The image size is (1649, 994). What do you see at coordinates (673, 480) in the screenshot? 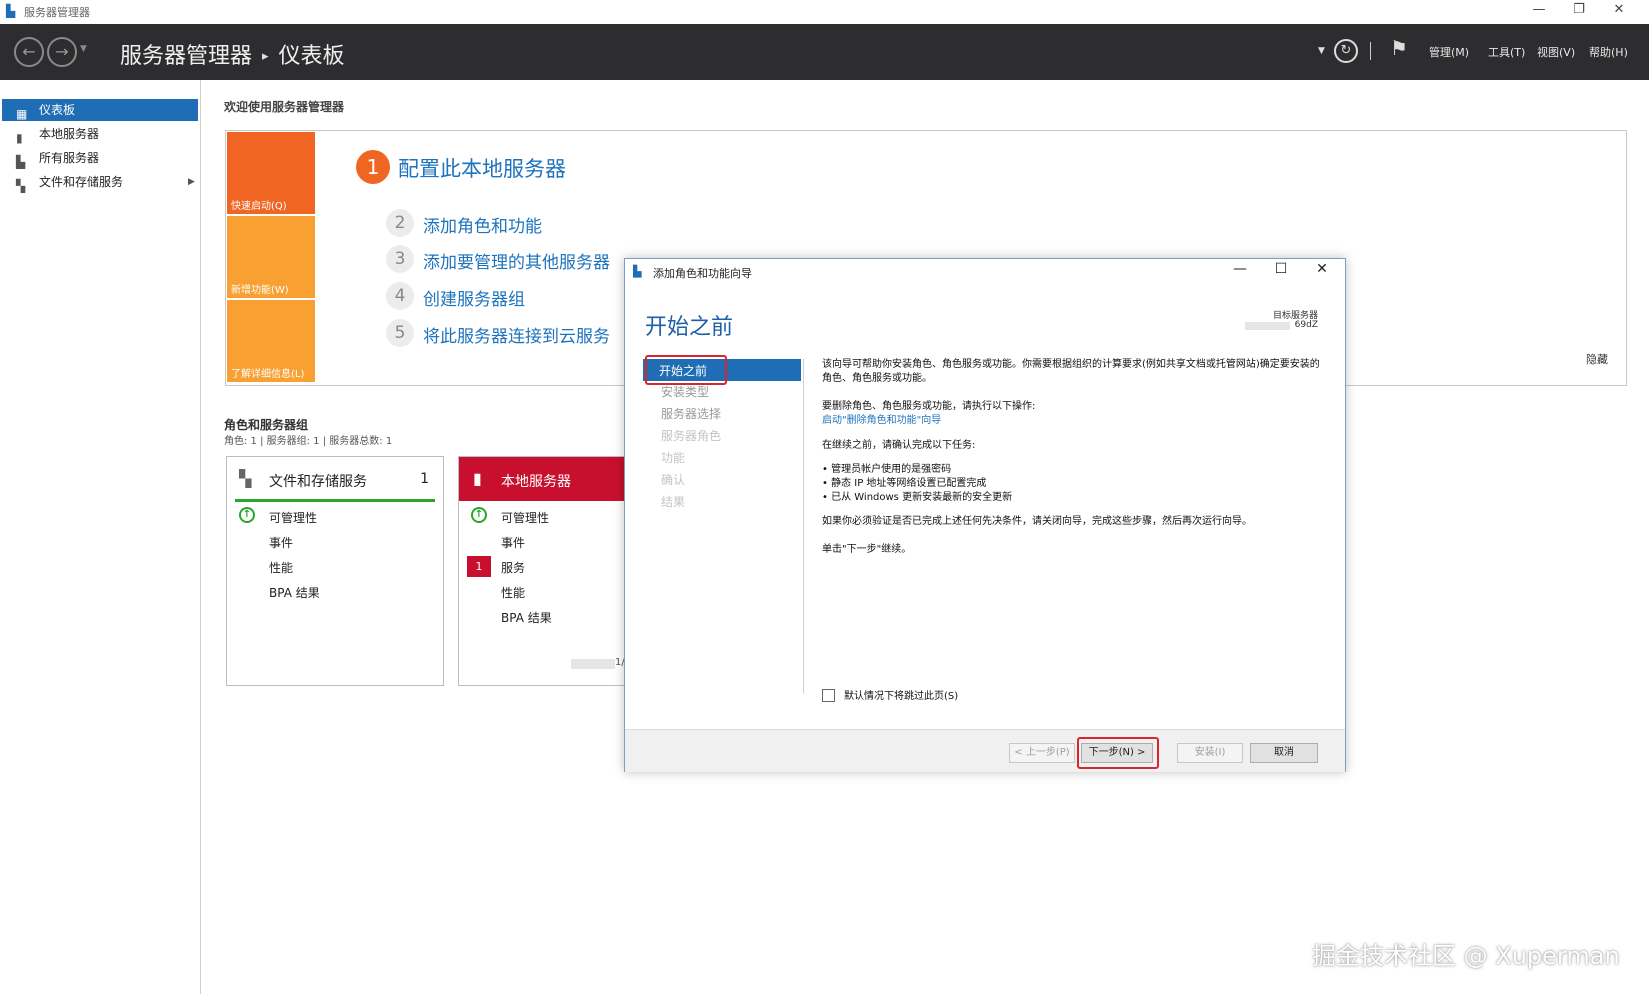
I see `wizard-nav-confirmation: 确认` at bounding box center [673, 480].